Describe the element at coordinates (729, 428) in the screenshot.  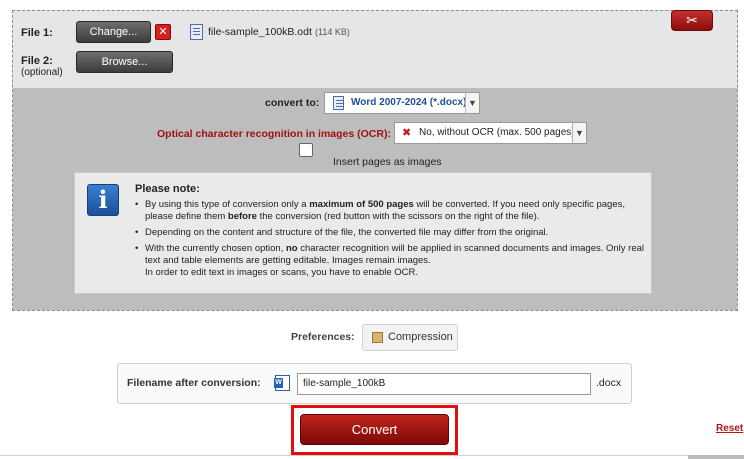
I see `reset-link: Reset` at that location.